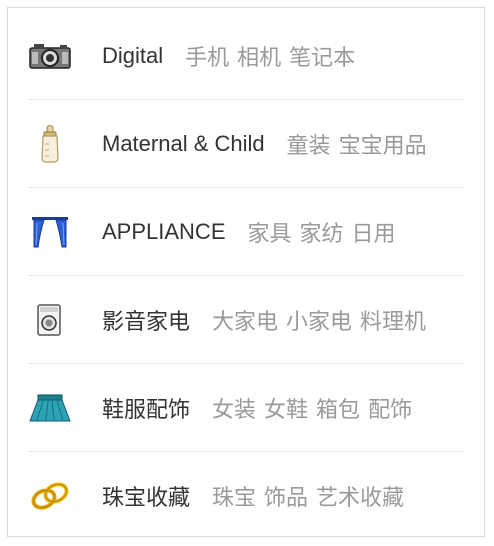 The width and height of the screenshot is (494, 546). Describe the element at coordinates (393, 321) in the screenshot. I see `subcategory-link: 料理机` at that location.